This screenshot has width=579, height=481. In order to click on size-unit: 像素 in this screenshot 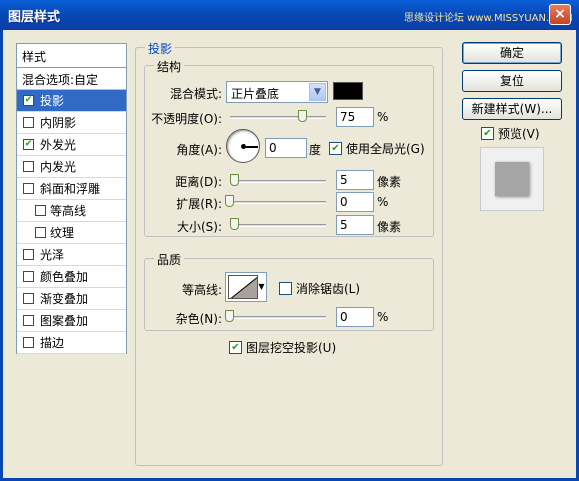, I will do `click(389, 227)`.